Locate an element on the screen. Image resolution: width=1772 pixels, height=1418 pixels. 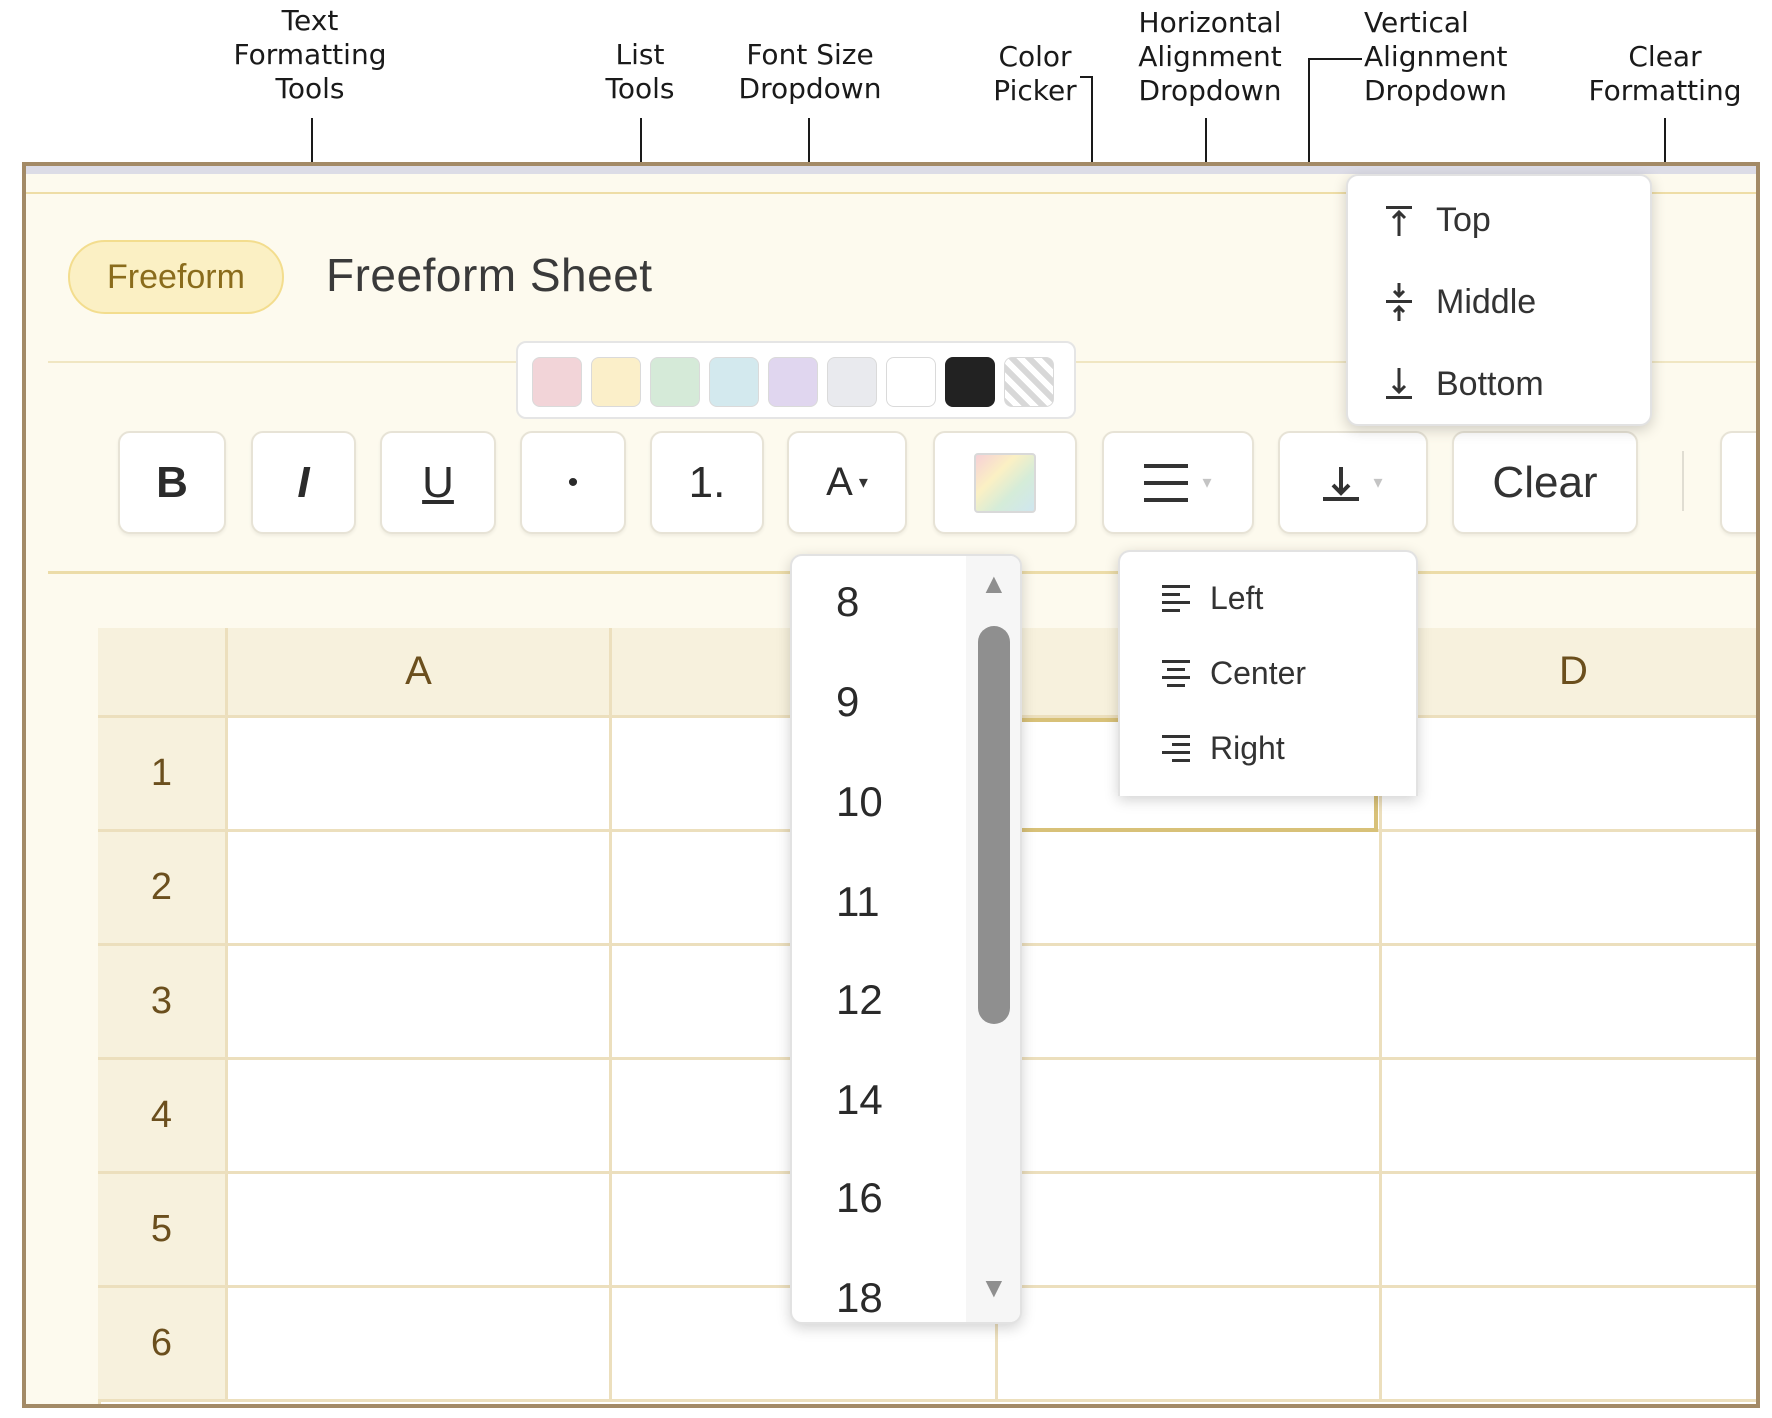
font-size-option: 10 is located at coordinates (859, 802).